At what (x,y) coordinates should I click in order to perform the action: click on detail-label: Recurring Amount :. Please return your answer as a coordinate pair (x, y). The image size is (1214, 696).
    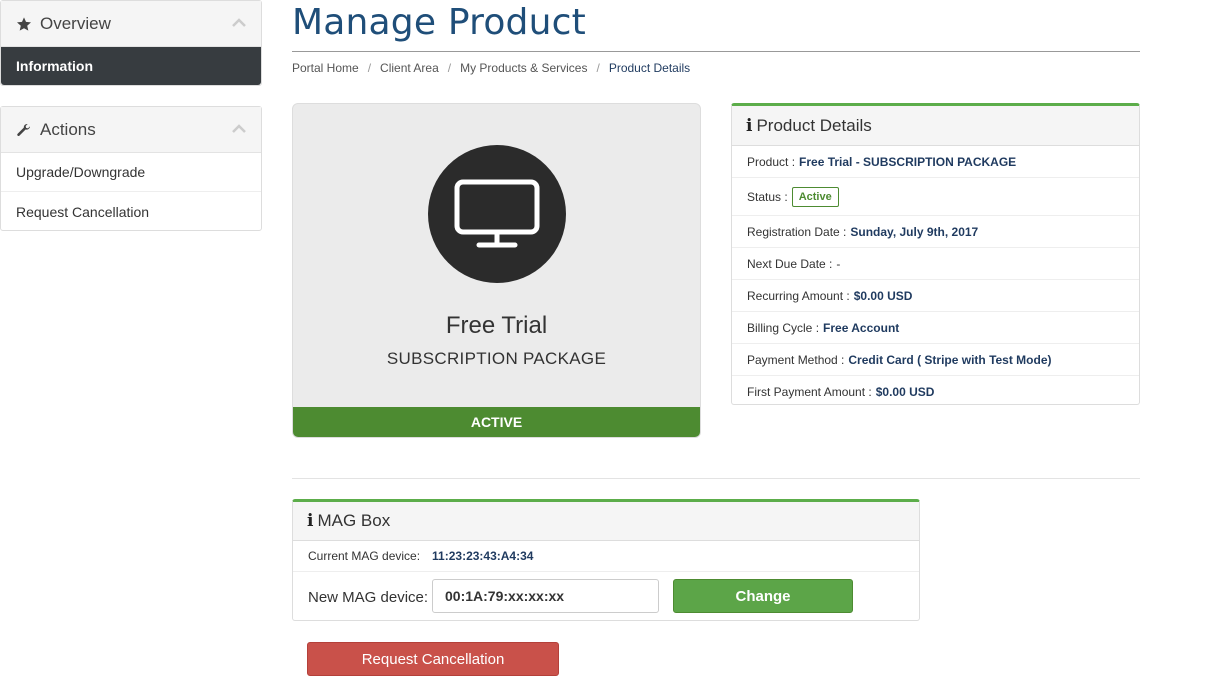
    Looking at the image, I should click on (798, 295).